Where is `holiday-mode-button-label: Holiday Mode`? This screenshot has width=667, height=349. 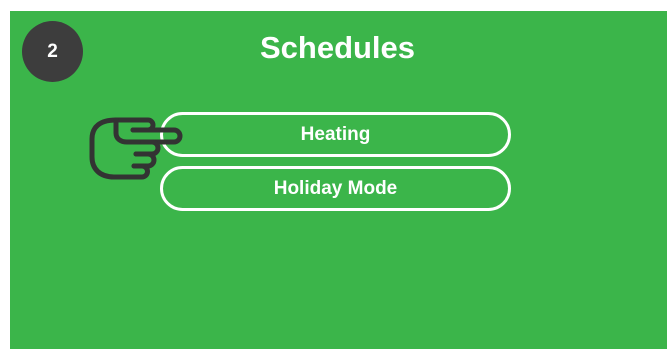 holiday-mode-button-label: Holiday Mode is located at coordinates (335, 188).